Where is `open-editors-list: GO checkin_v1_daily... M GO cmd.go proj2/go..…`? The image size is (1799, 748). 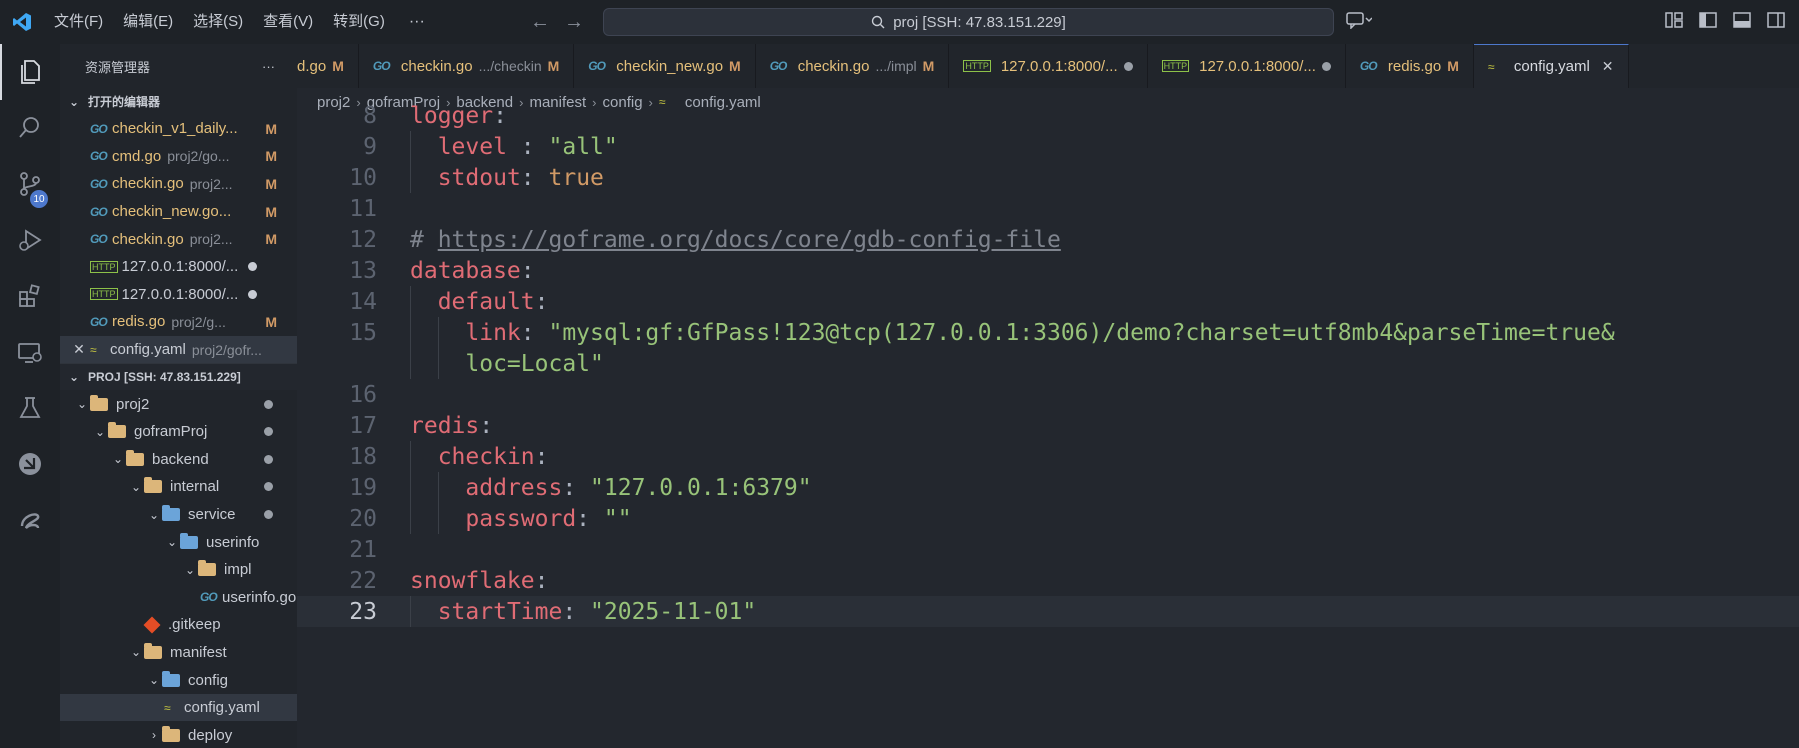
open-editors-list: GO checkin_v1_daily... M GO cmd.go proj2/go..… is located at coordinates (178, 239).